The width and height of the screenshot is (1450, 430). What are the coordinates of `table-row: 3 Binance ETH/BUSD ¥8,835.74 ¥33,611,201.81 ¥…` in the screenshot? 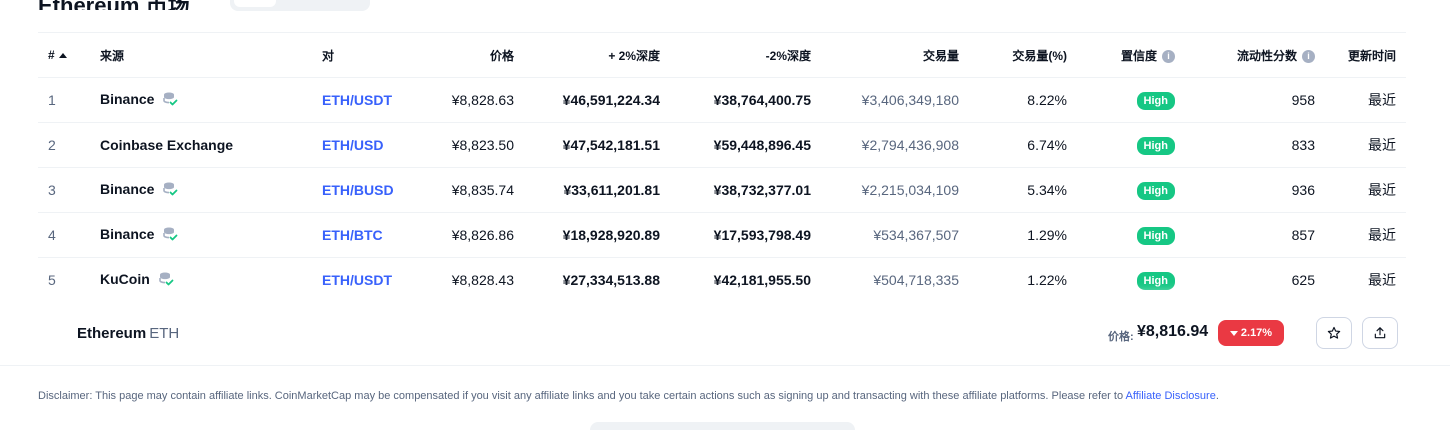 It's located at (722, 190).